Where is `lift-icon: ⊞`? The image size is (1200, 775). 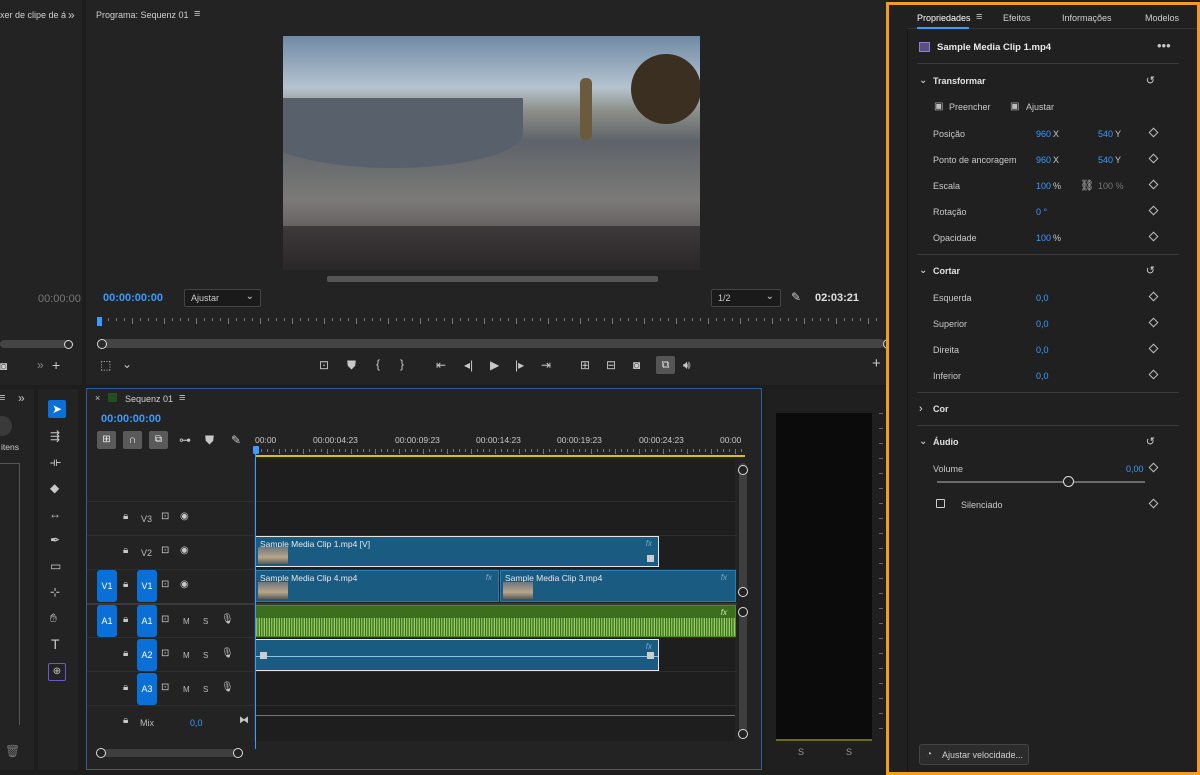 lift-icon: ⊞ is located at coordinates (585, 365).